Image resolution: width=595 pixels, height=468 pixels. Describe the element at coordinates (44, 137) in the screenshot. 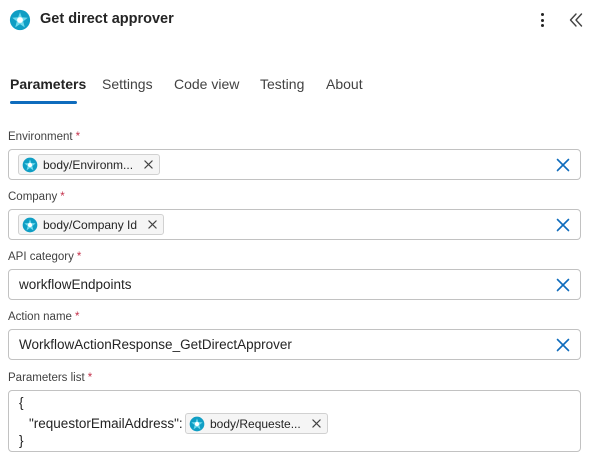

I see `environment-label: Environment *` at that location.